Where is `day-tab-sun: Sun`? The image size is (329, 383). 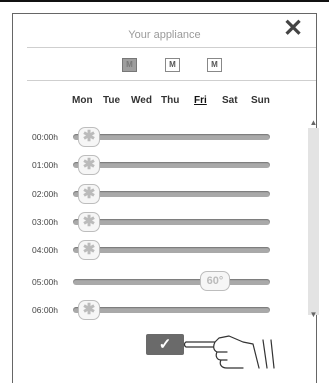
day-tab-sun: Sun is located at coordinates (260, 100).